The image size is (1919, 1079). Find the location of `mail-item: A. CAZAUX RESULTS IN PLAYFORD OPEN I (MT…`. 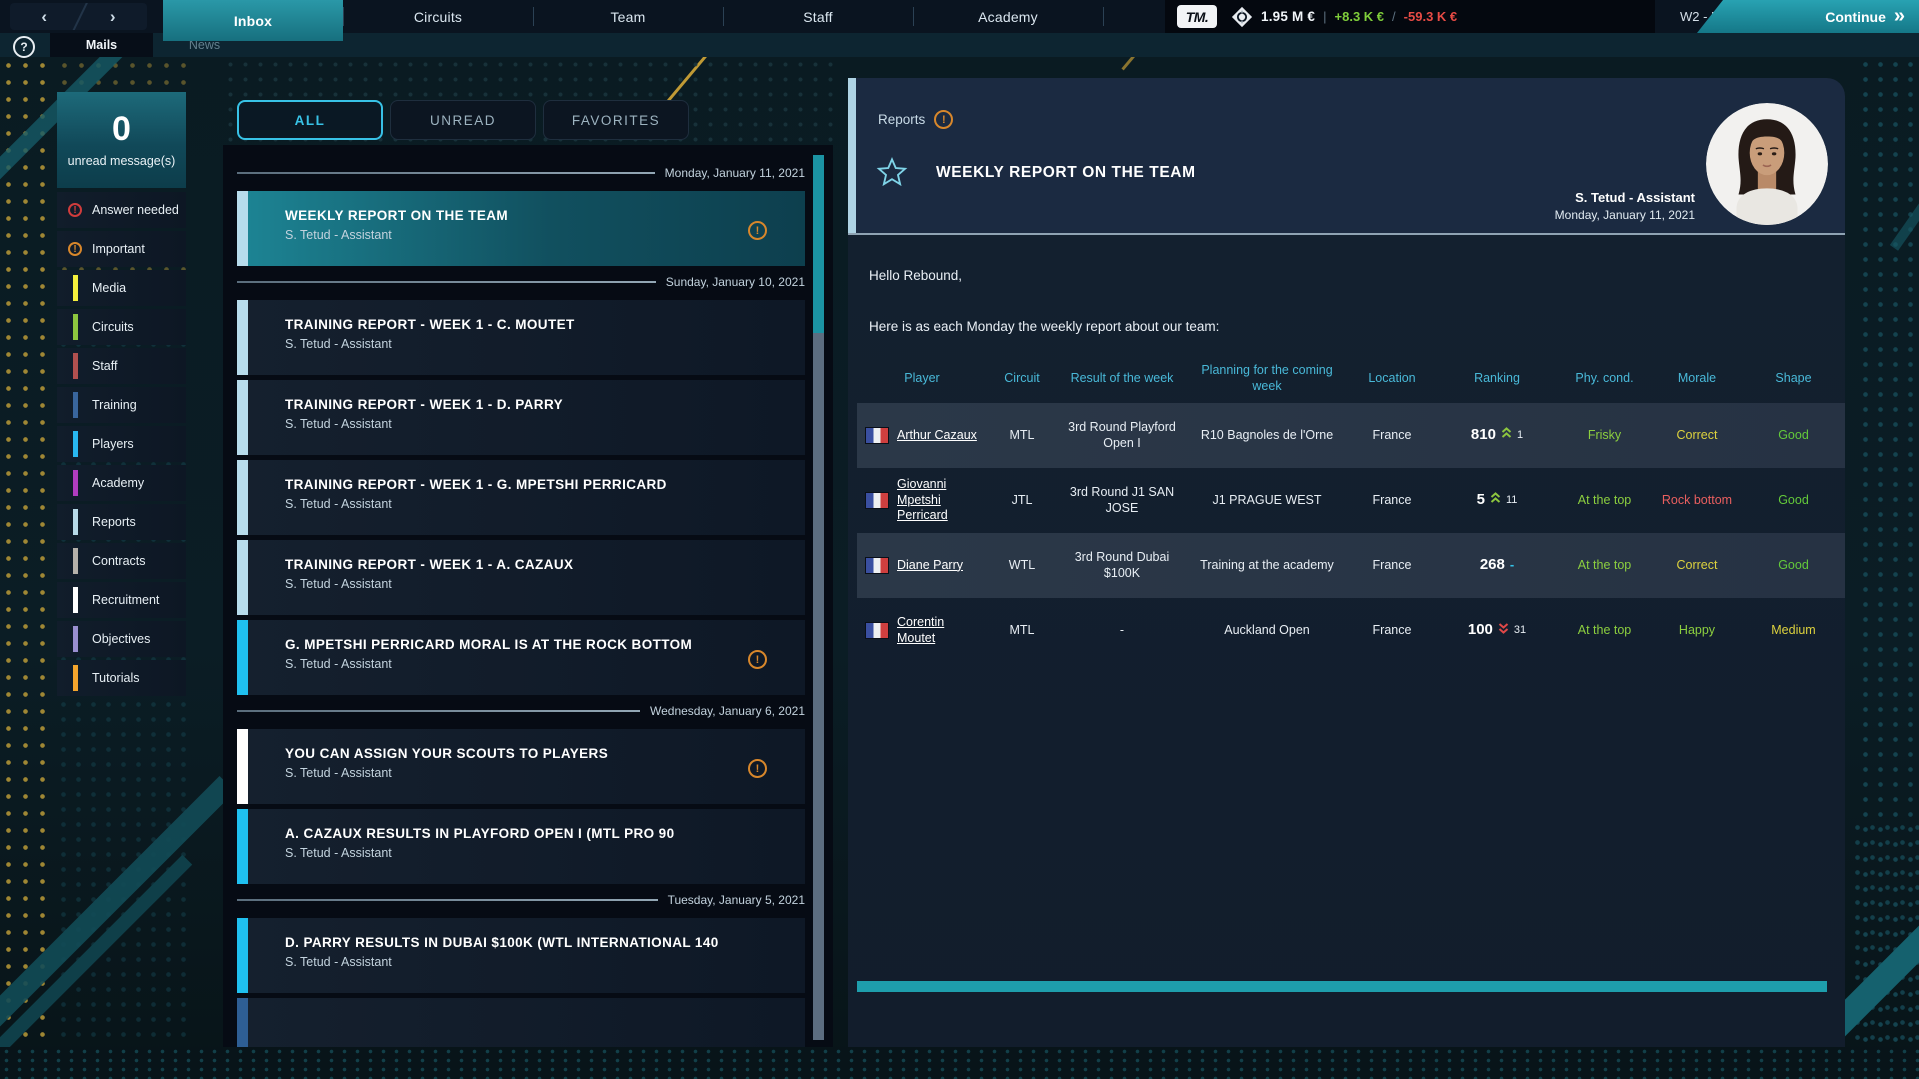

mail-item: A. CAZAUX RESULTS IN PLAYFORD OPEN I (MT… is located at coordinates (521, 846).